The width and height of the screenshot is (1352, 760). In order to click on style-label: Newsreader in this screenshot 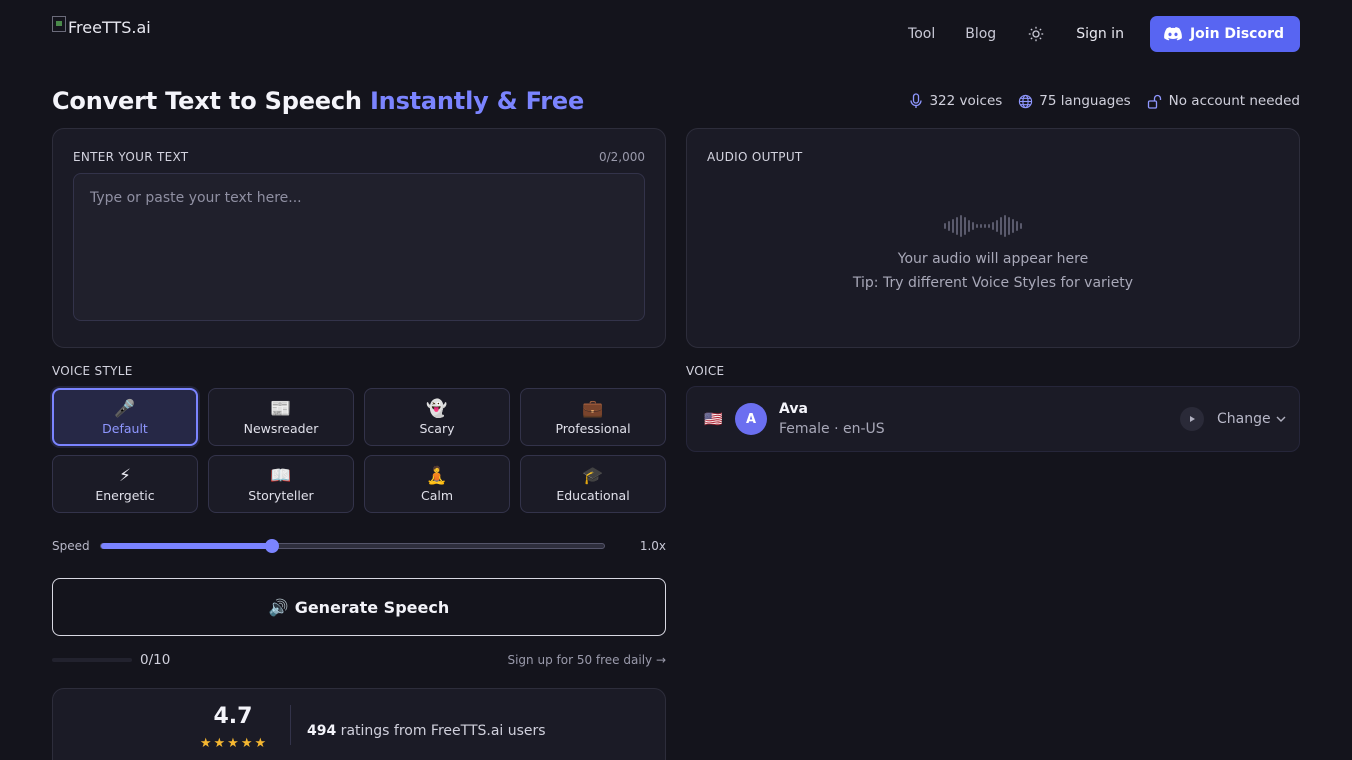, I will do `click(281, 428)`.